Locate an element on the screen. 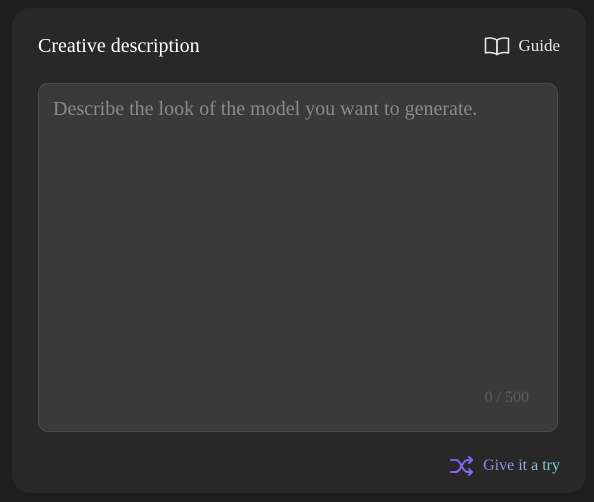  character-counter: 0 / 500 is located at coordinates (506, 397).